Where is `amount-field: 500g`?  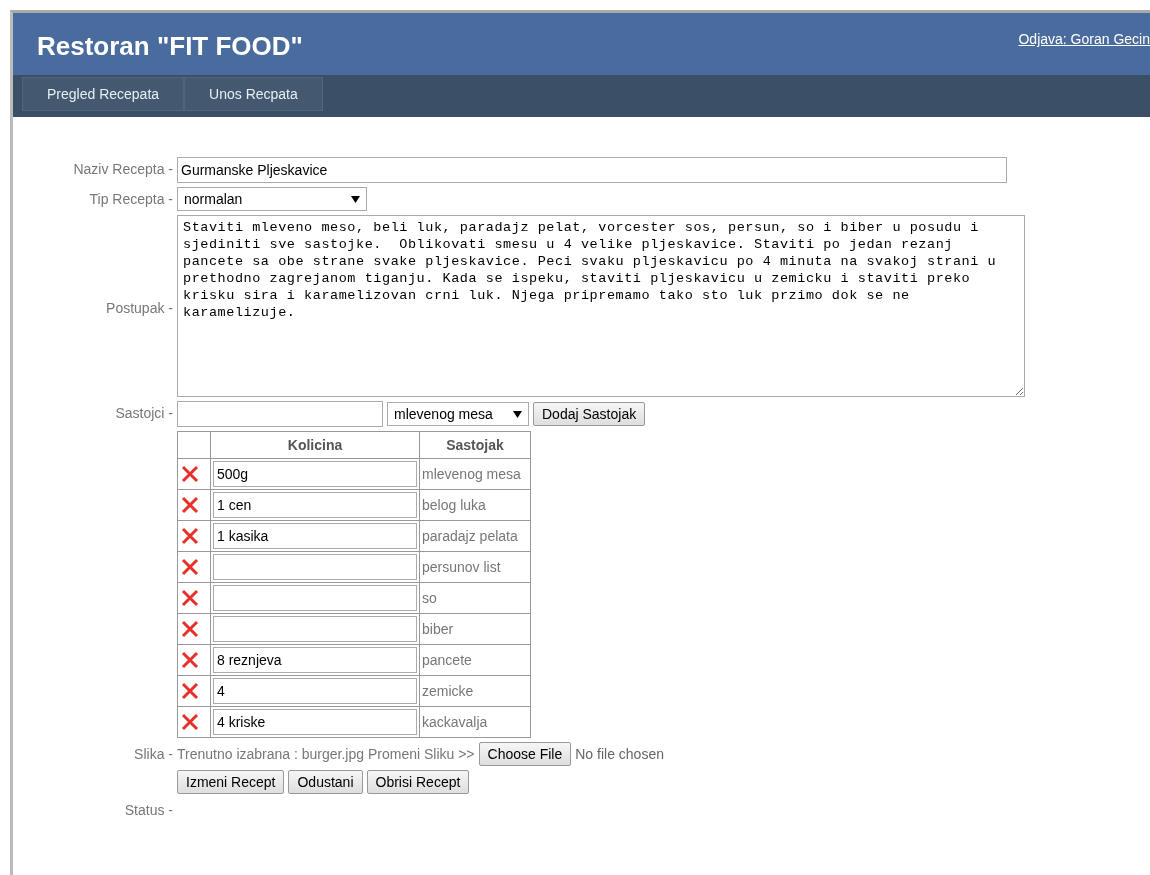 amount-field: 500g is located at coordinates (315, 474).